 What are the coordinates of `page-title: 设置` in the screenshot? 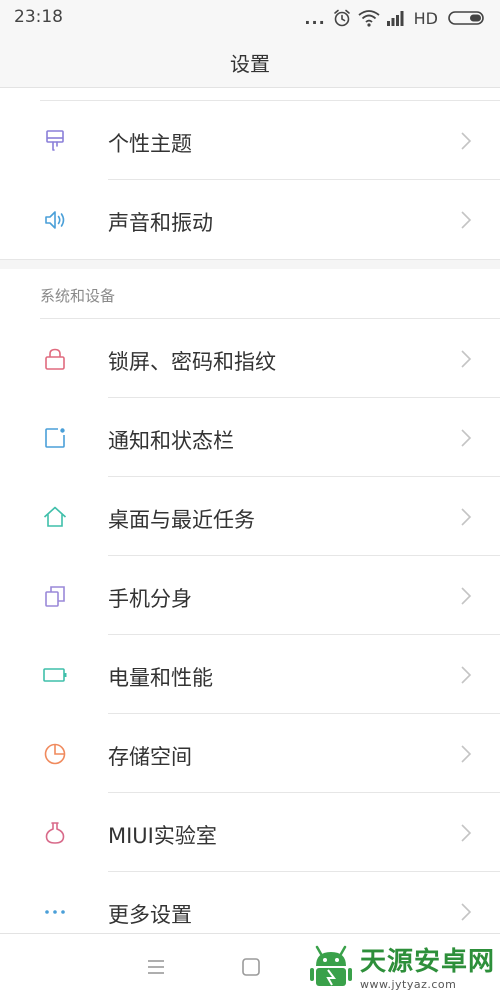 It's located at (250, 64).